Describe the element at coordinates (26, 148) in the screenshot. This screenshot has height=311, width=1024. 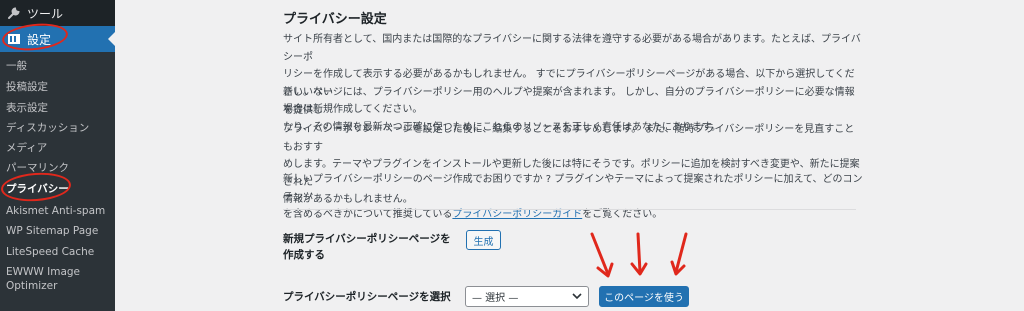
I see `submenu-item-media: メディア` at that location.